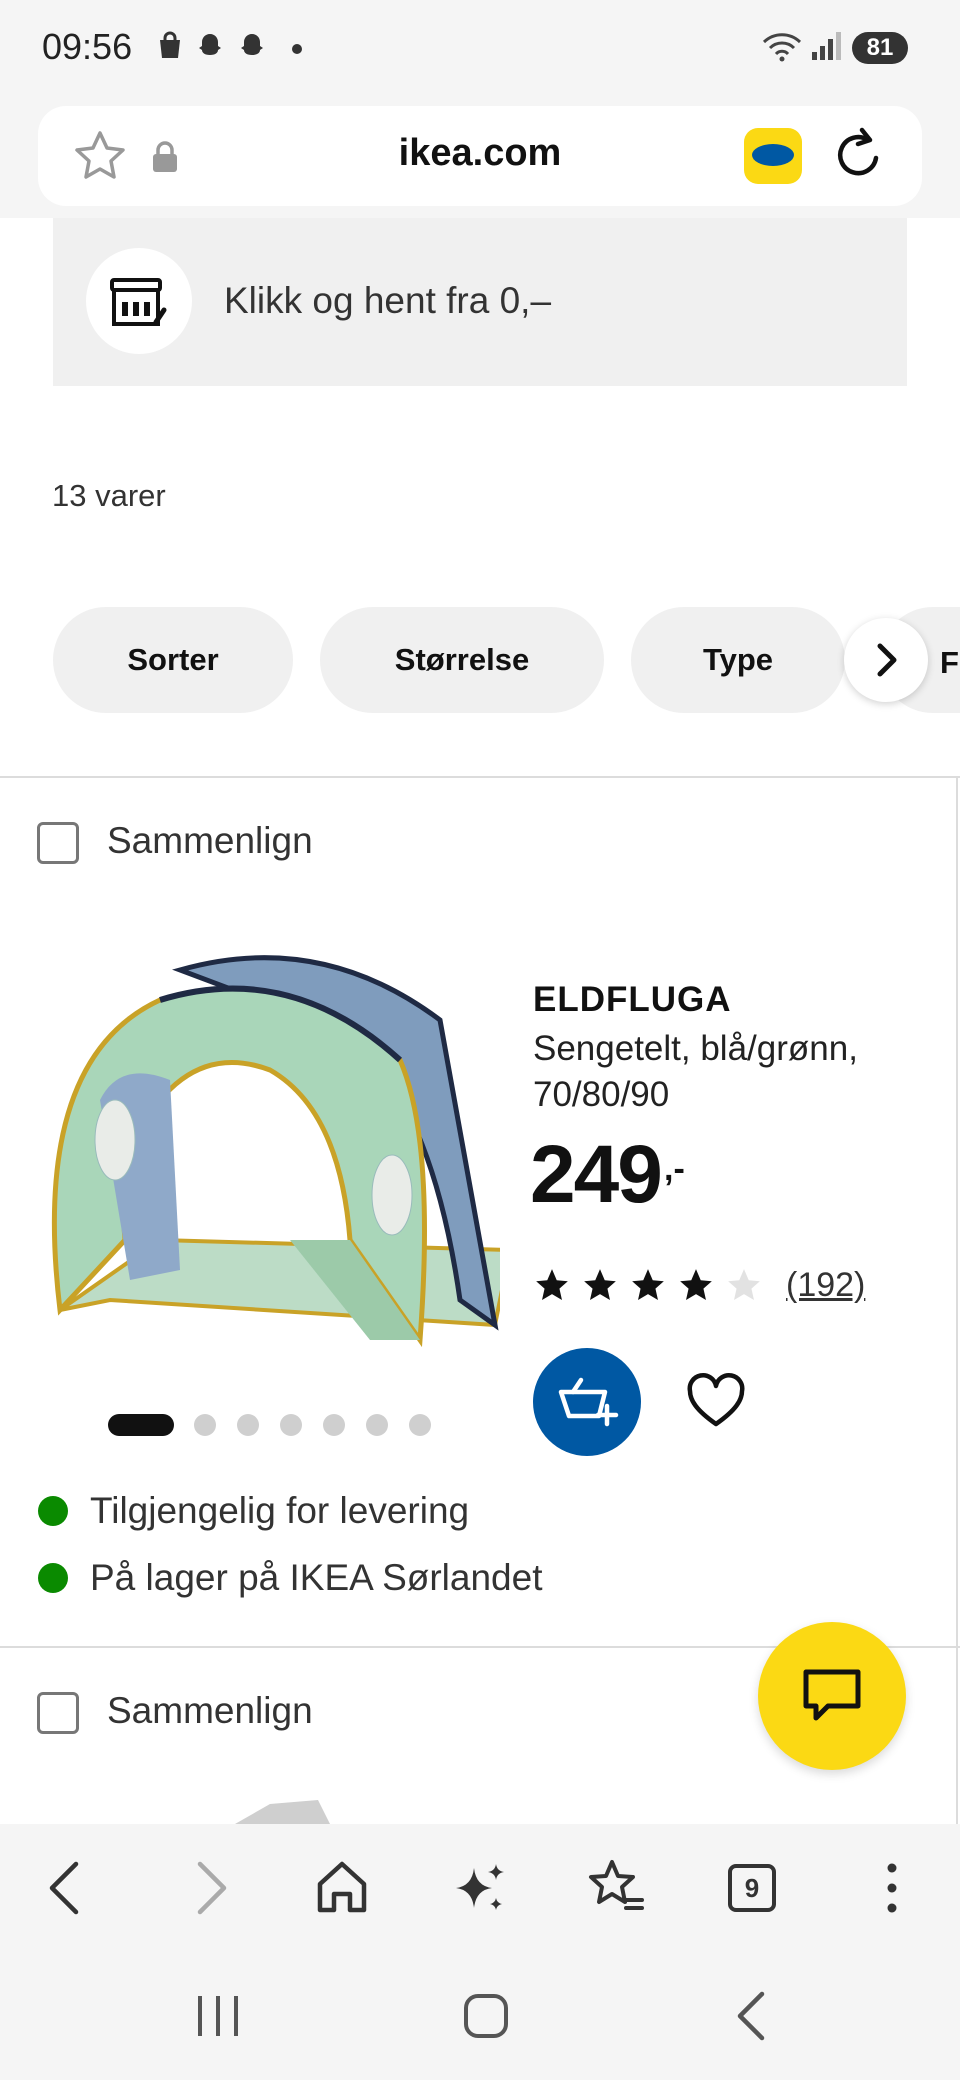  What do you see at coordinates (208, 1888) in the screenshot?
I see `forward-icon` at bounding box center [208, 1888].